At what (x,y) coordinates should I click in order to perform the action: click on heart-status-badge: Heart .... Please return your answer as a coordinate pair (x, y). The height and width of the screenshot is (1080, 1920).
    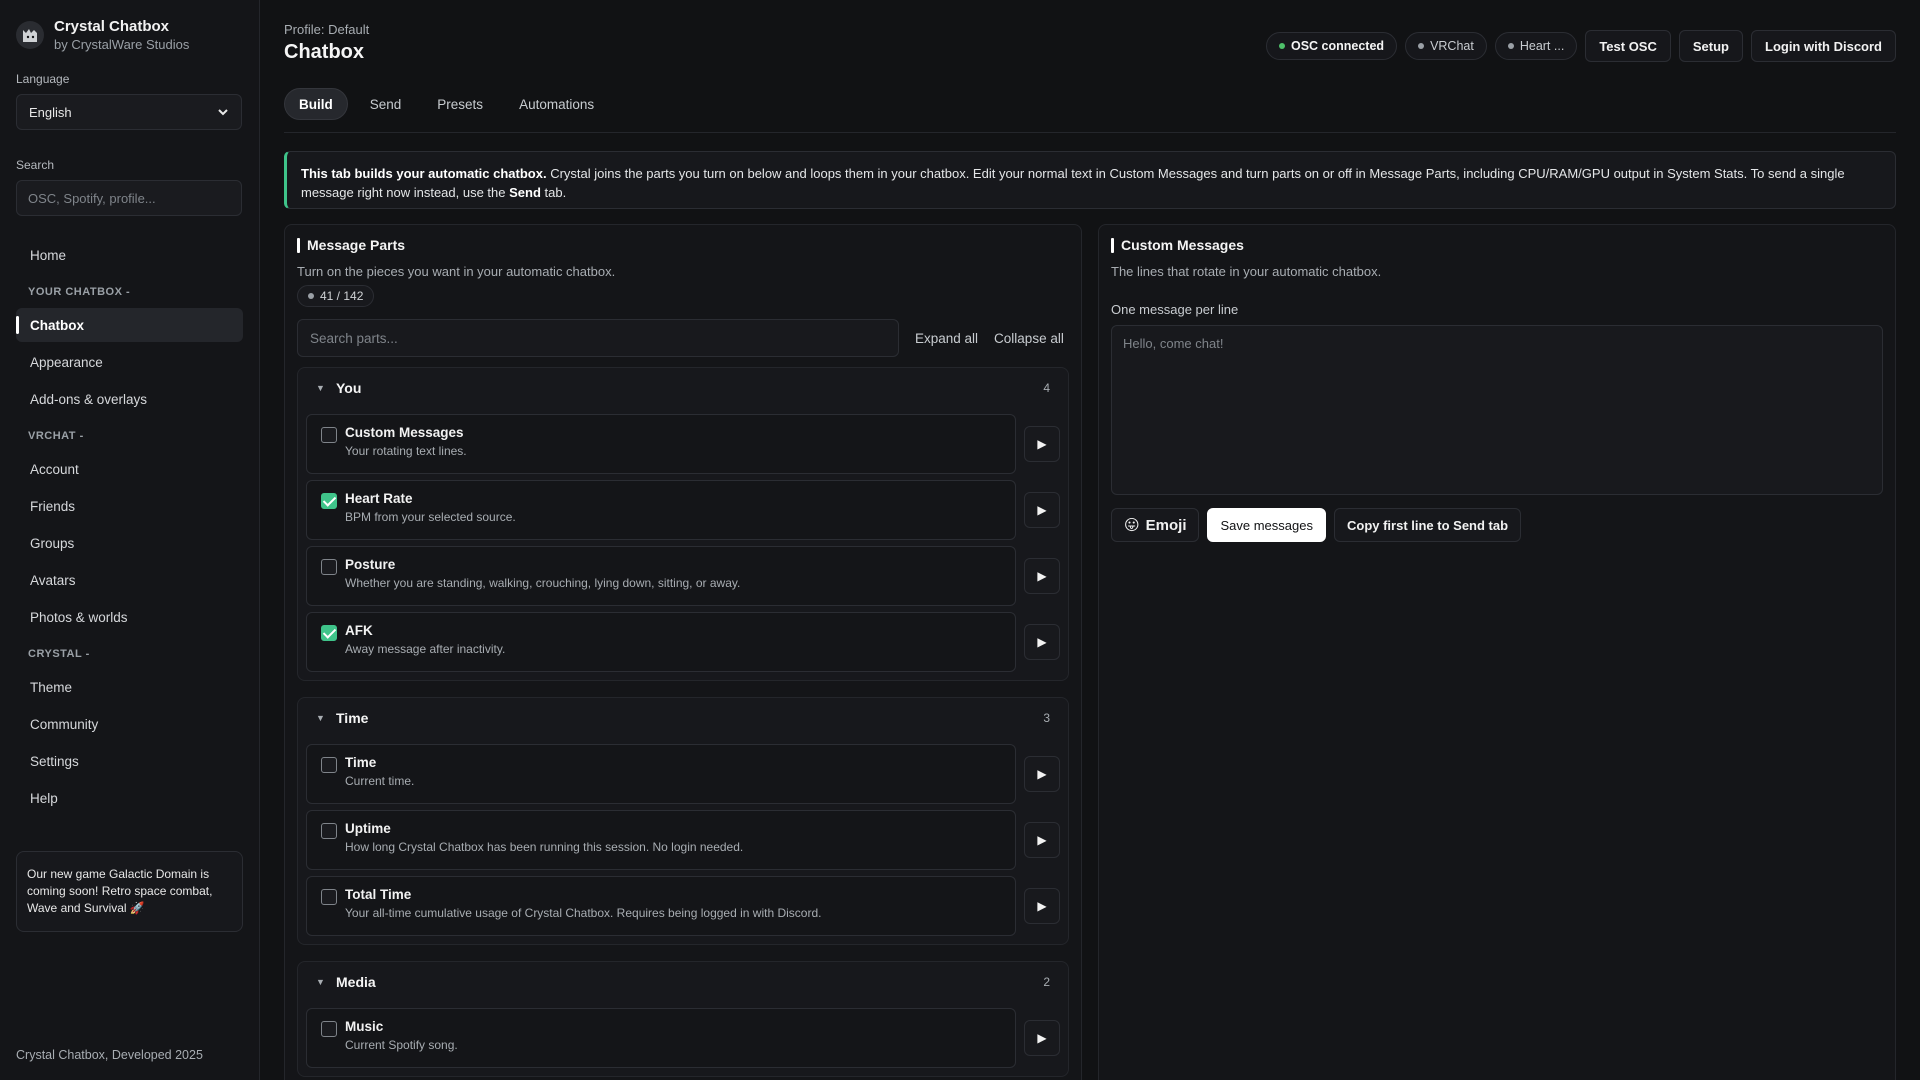
    Looking at the image, I should click on (1536, 46).